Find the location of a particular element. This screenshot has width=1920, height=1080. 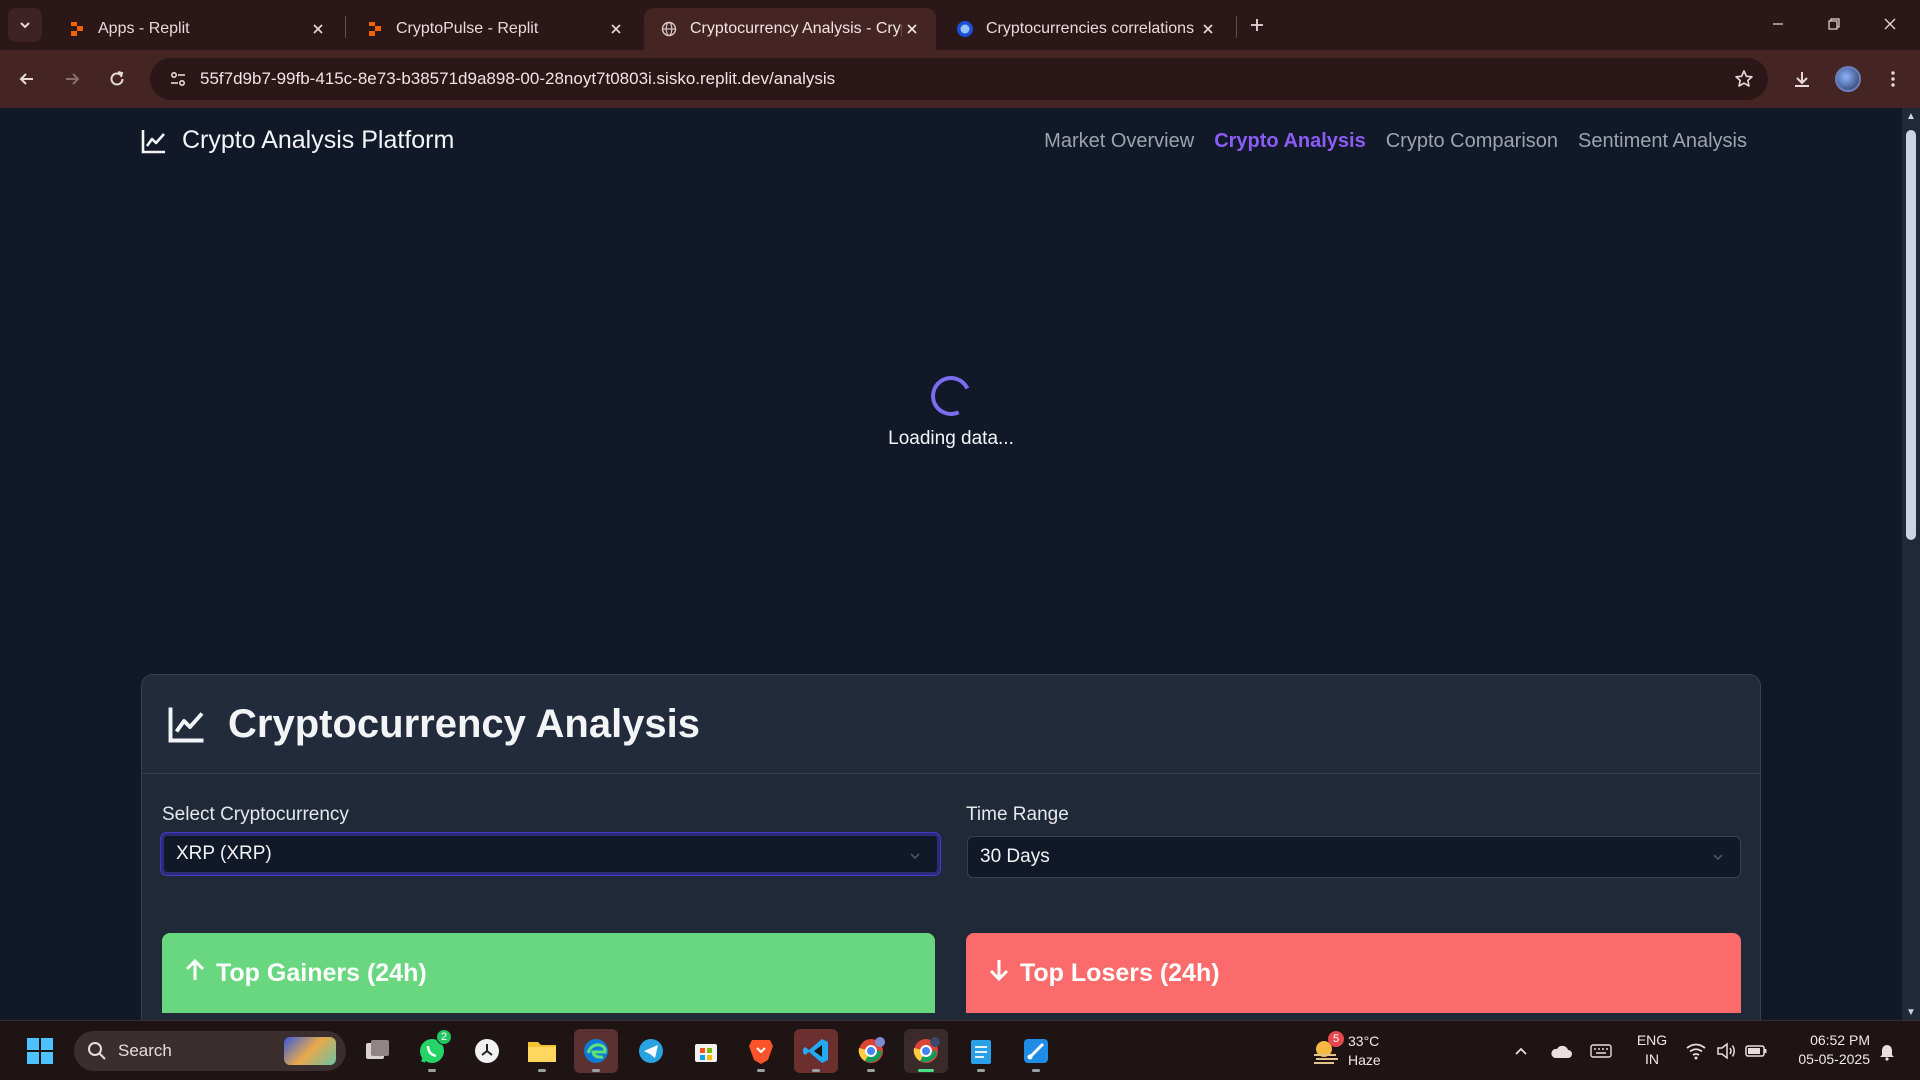

taskbar-telegram is located at coordinates (651, 1051).